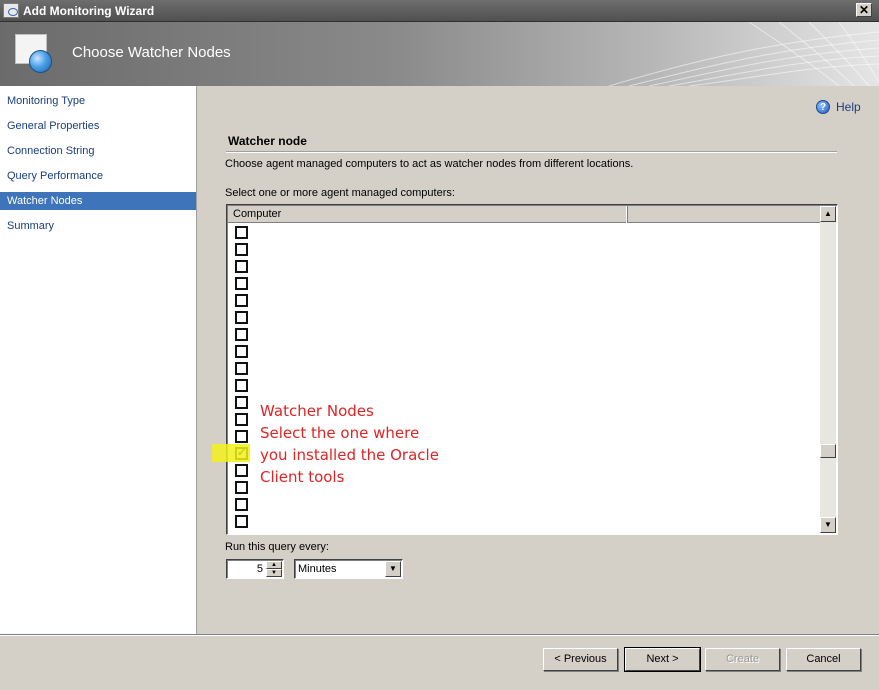 This screenshot has height=690, width=879. What do you see at coordinates (439, 11) in the screenshot?
I see `title-bar: Add Monitoring Wizard ✕` at bounding box center [439, 11].